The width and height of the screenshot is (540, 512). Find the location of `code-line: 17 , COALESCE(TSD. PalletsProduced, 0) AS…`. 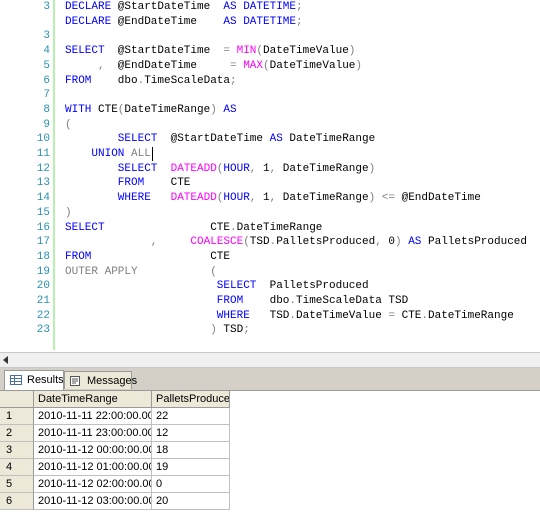

code-line: 17 , COALESCE(TSD. PalletsProduced, 0) AS… is located at coordinates (270, 242).